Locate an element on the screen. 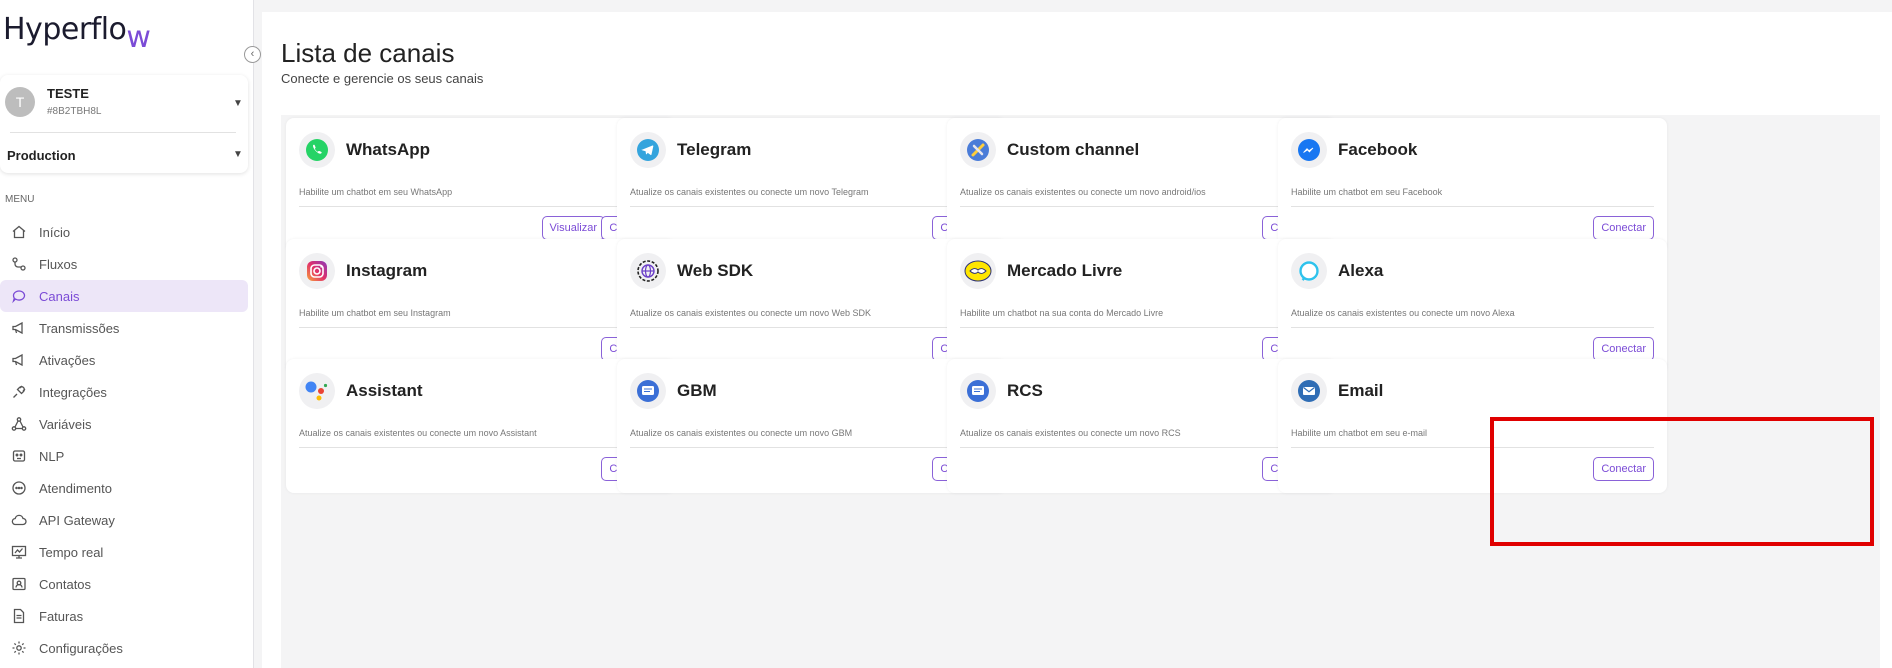 Image resolution: width=1892 pixels, height=668 pixels. account-selector: T TESTE #8B2TBH8L ▼ Production ▼ is located at coordinates (124, 124).